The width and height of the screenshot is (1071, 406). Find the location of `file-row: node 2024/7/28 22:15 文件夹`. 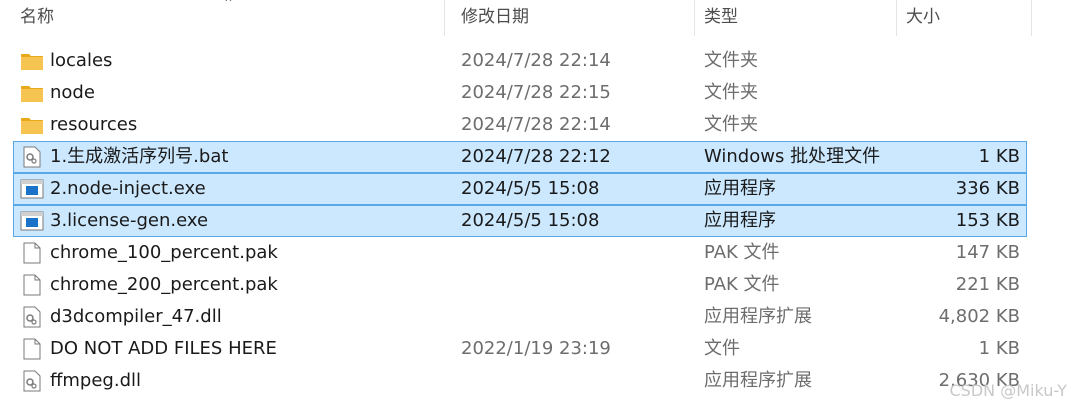

file-row: node 2024/7/28 22:15 文件夹 is located at coordinates (520, 93).